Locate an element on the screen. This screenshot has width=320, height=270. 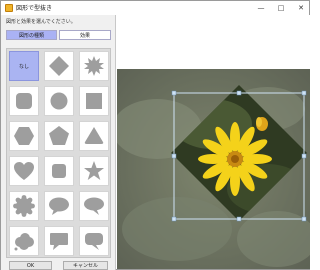
shape-starburst is located at coordinates (94, 66).